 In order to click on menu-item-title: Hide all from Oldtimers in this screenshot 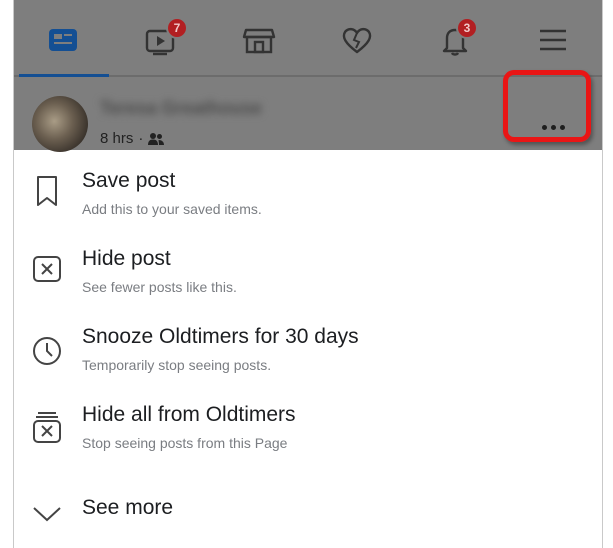, I will do `click(189, 414)`.